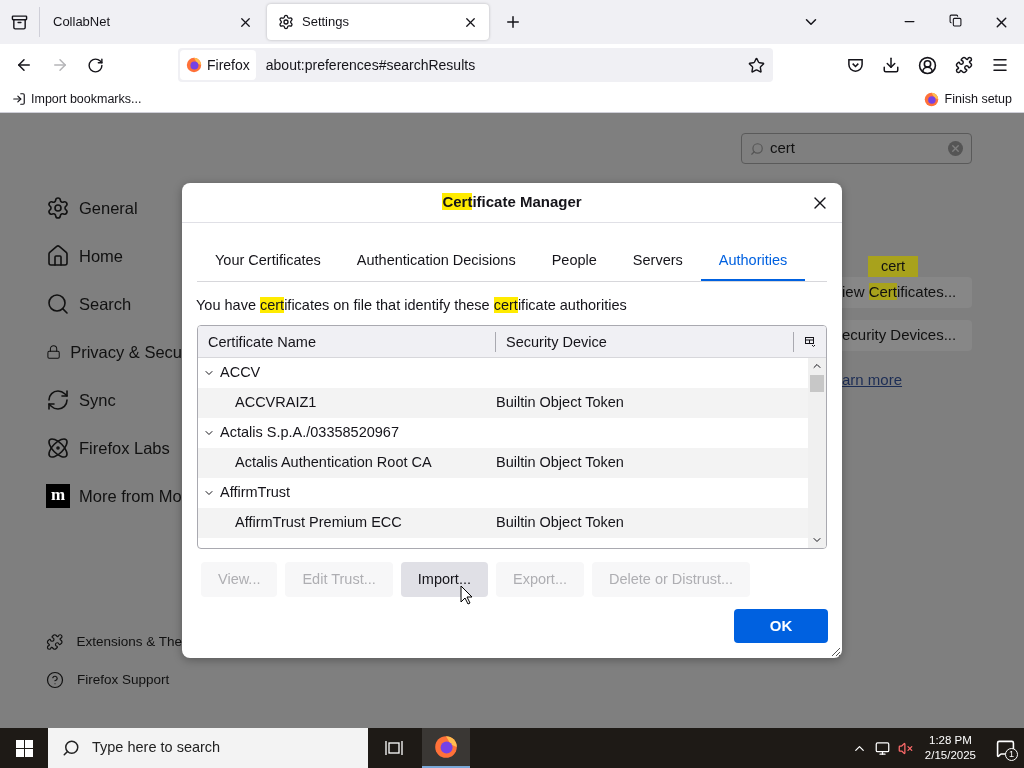  What do you see at coordinates (855, 65) in the screenshot?
I see `pocket-icon` at bounding box center [855, 65].